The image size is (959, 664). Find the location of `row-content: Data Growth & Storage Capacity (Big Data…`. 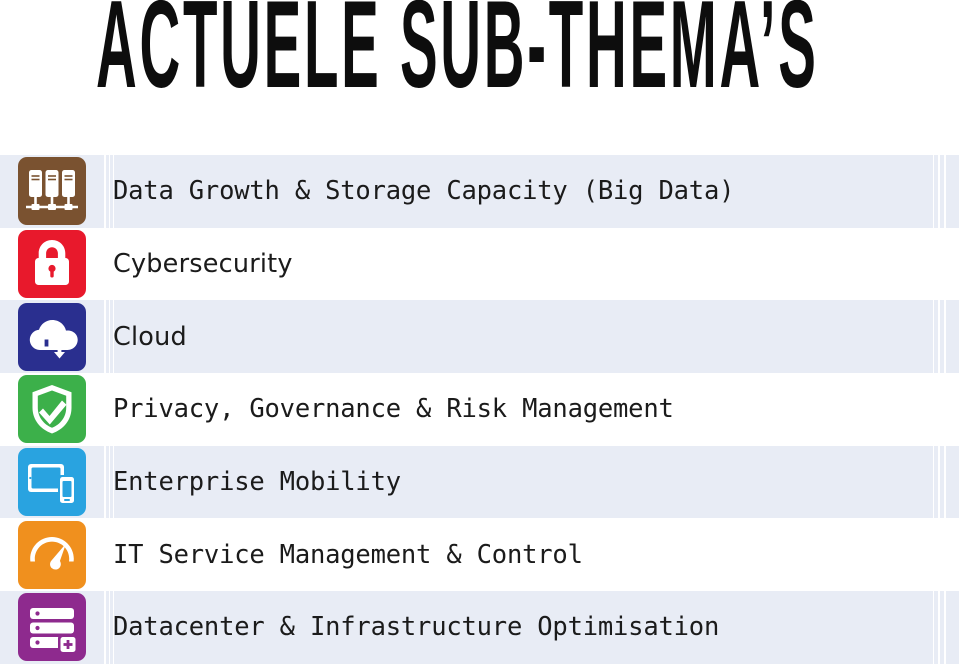

row-content: Data Growth & Storage Capacity (Big Data… is located at coordinates (479, 191).